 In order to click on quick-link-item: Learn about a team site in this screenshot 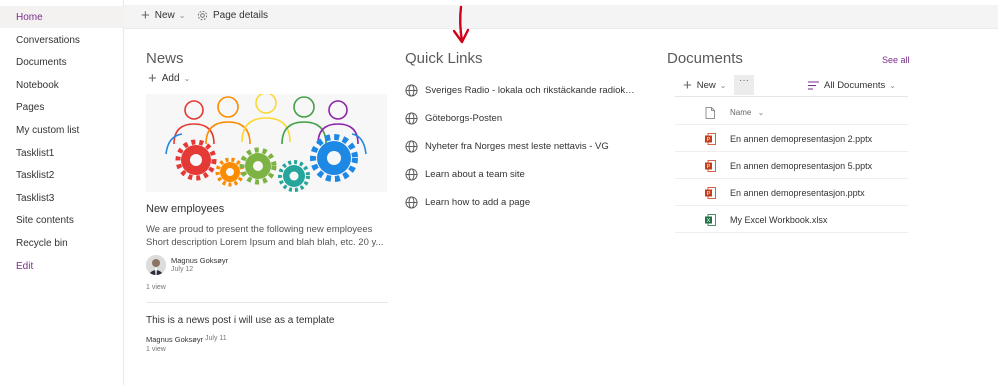, I will do `click(465, 174)`.